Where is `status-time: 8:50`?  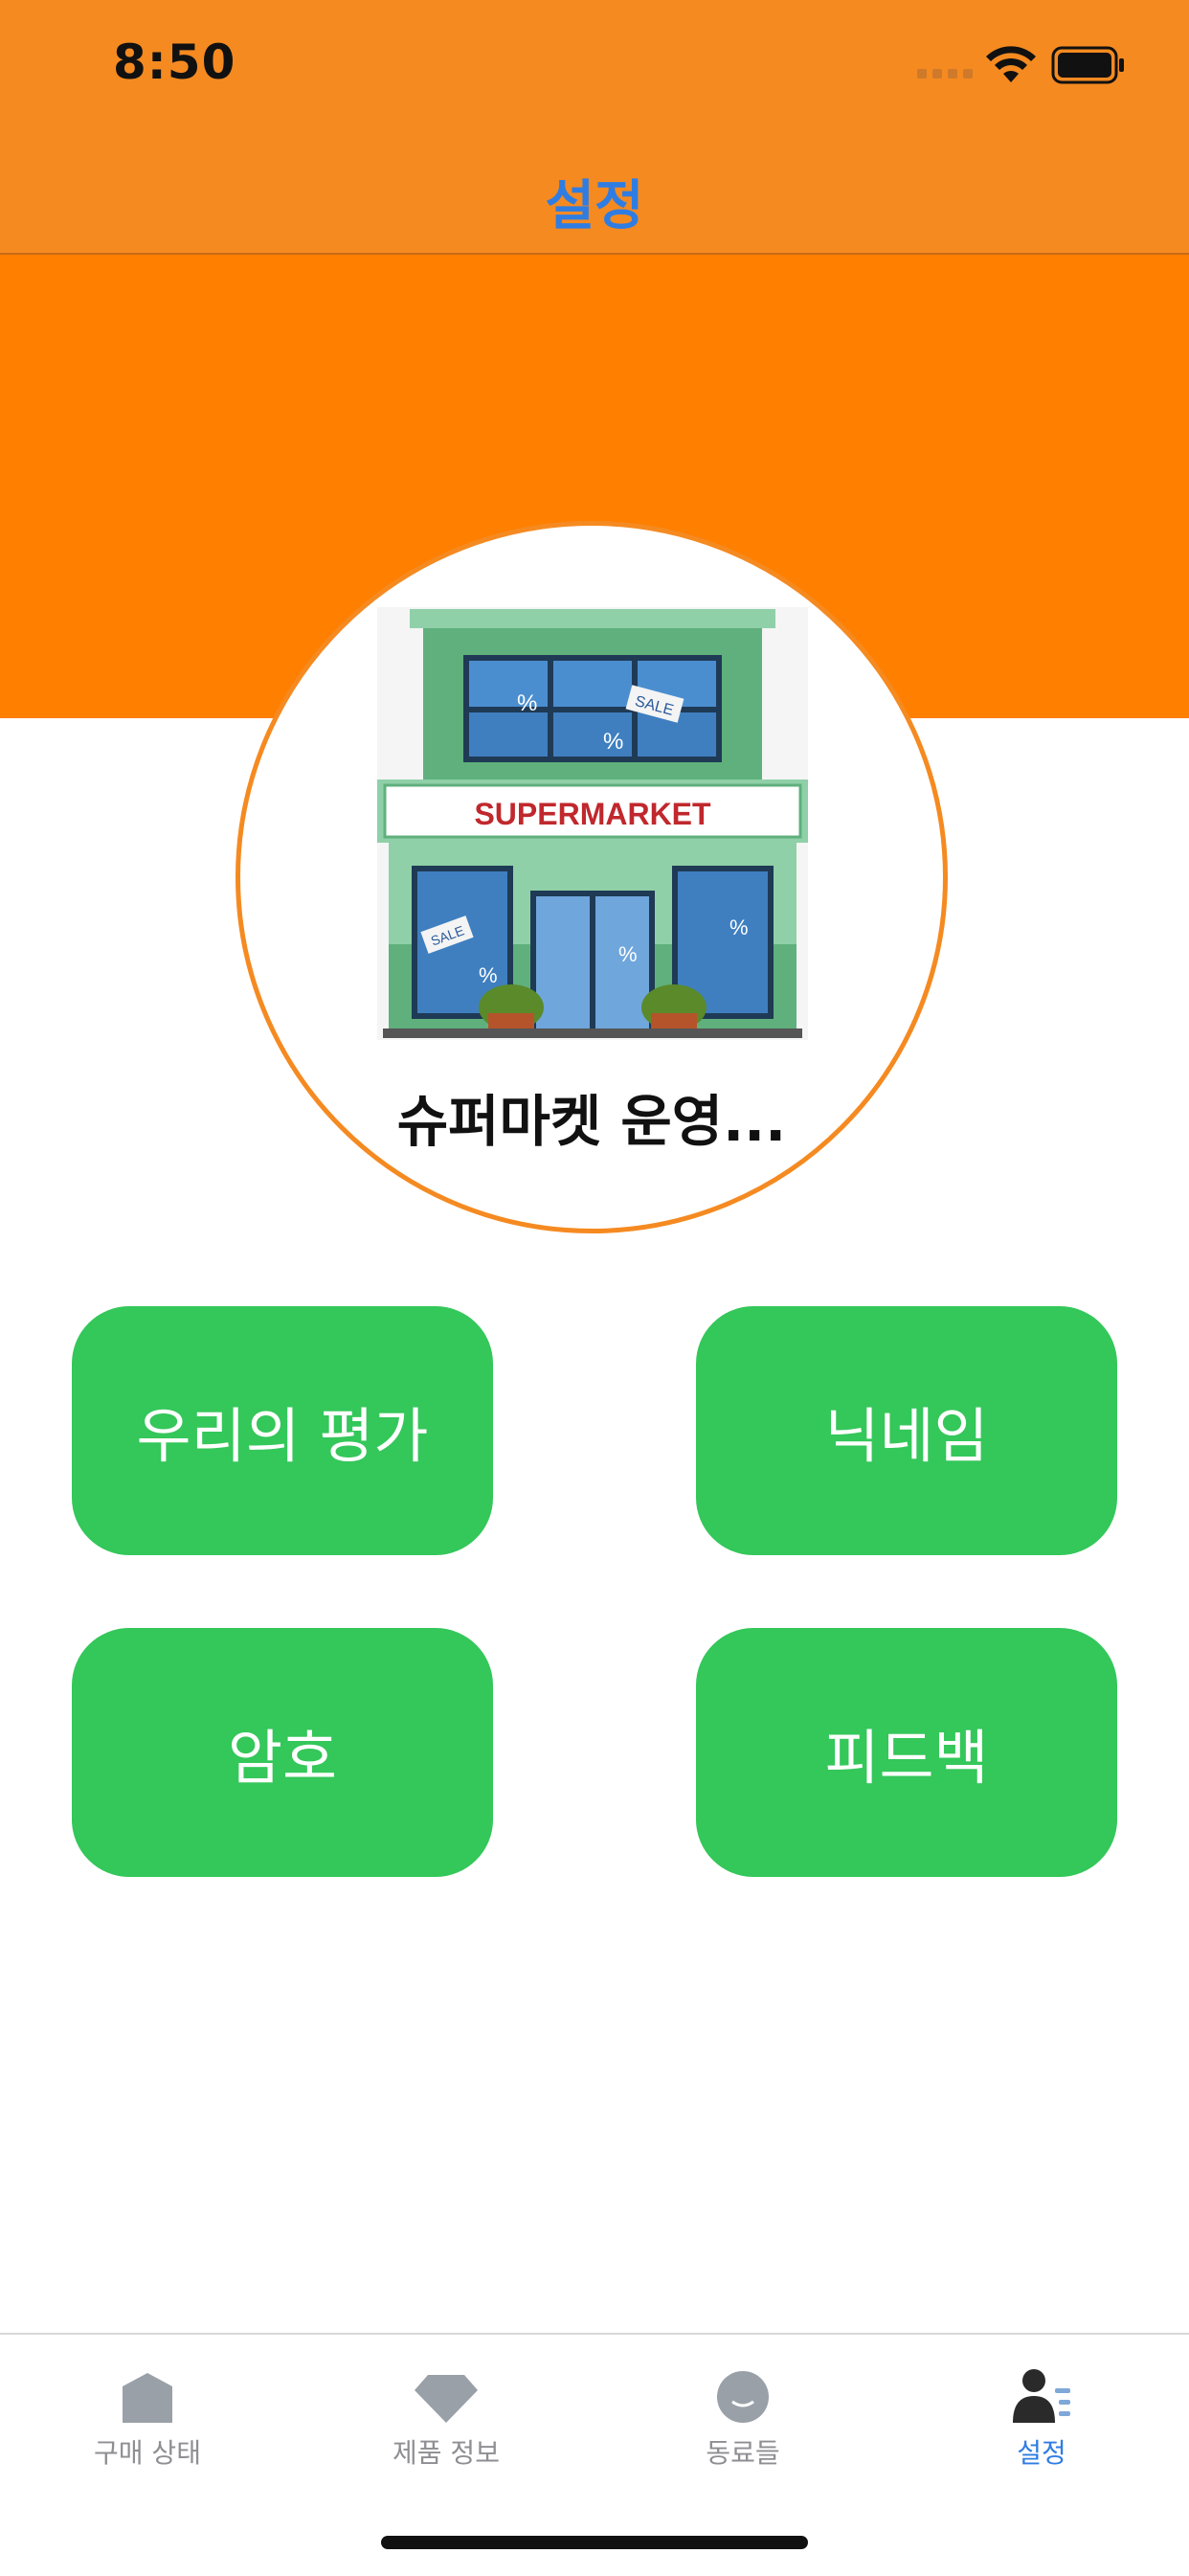 status-time: 8:50 is located at coordinates (174, 62).